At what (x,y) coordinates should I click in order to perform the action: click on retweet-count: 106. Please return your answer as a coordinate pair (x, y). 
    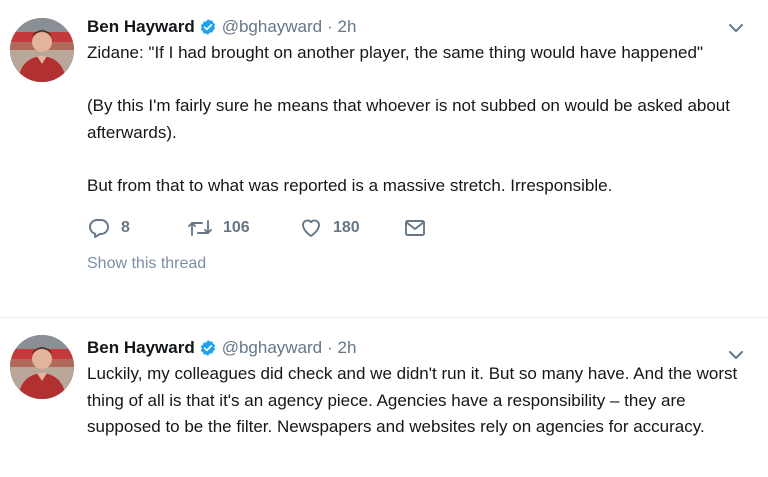
    Looking at the image, I should click on (236, 227).